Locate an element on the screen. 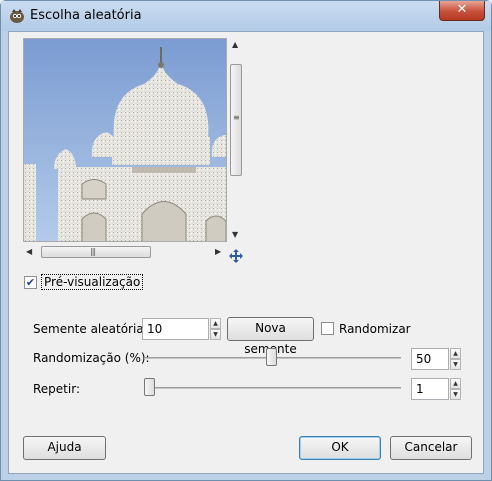  repeat-spinner: ▲ ▼ is located at coordinates (455, 389).